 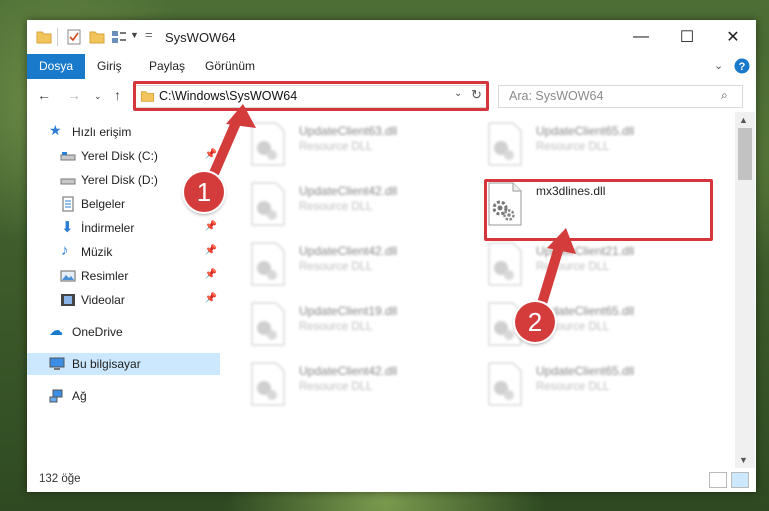 What do you see at coordinates (74, 95) in the screenshot?
I see `forward-arrow-icon: →` at bounding box center [74, 95].